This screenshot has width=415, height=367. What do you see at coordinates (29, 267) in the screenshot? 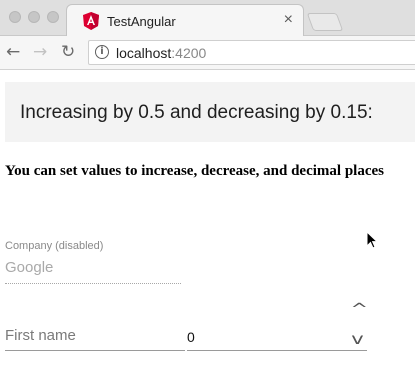
I see `company-field: Google` at bounding box center [29, 267].